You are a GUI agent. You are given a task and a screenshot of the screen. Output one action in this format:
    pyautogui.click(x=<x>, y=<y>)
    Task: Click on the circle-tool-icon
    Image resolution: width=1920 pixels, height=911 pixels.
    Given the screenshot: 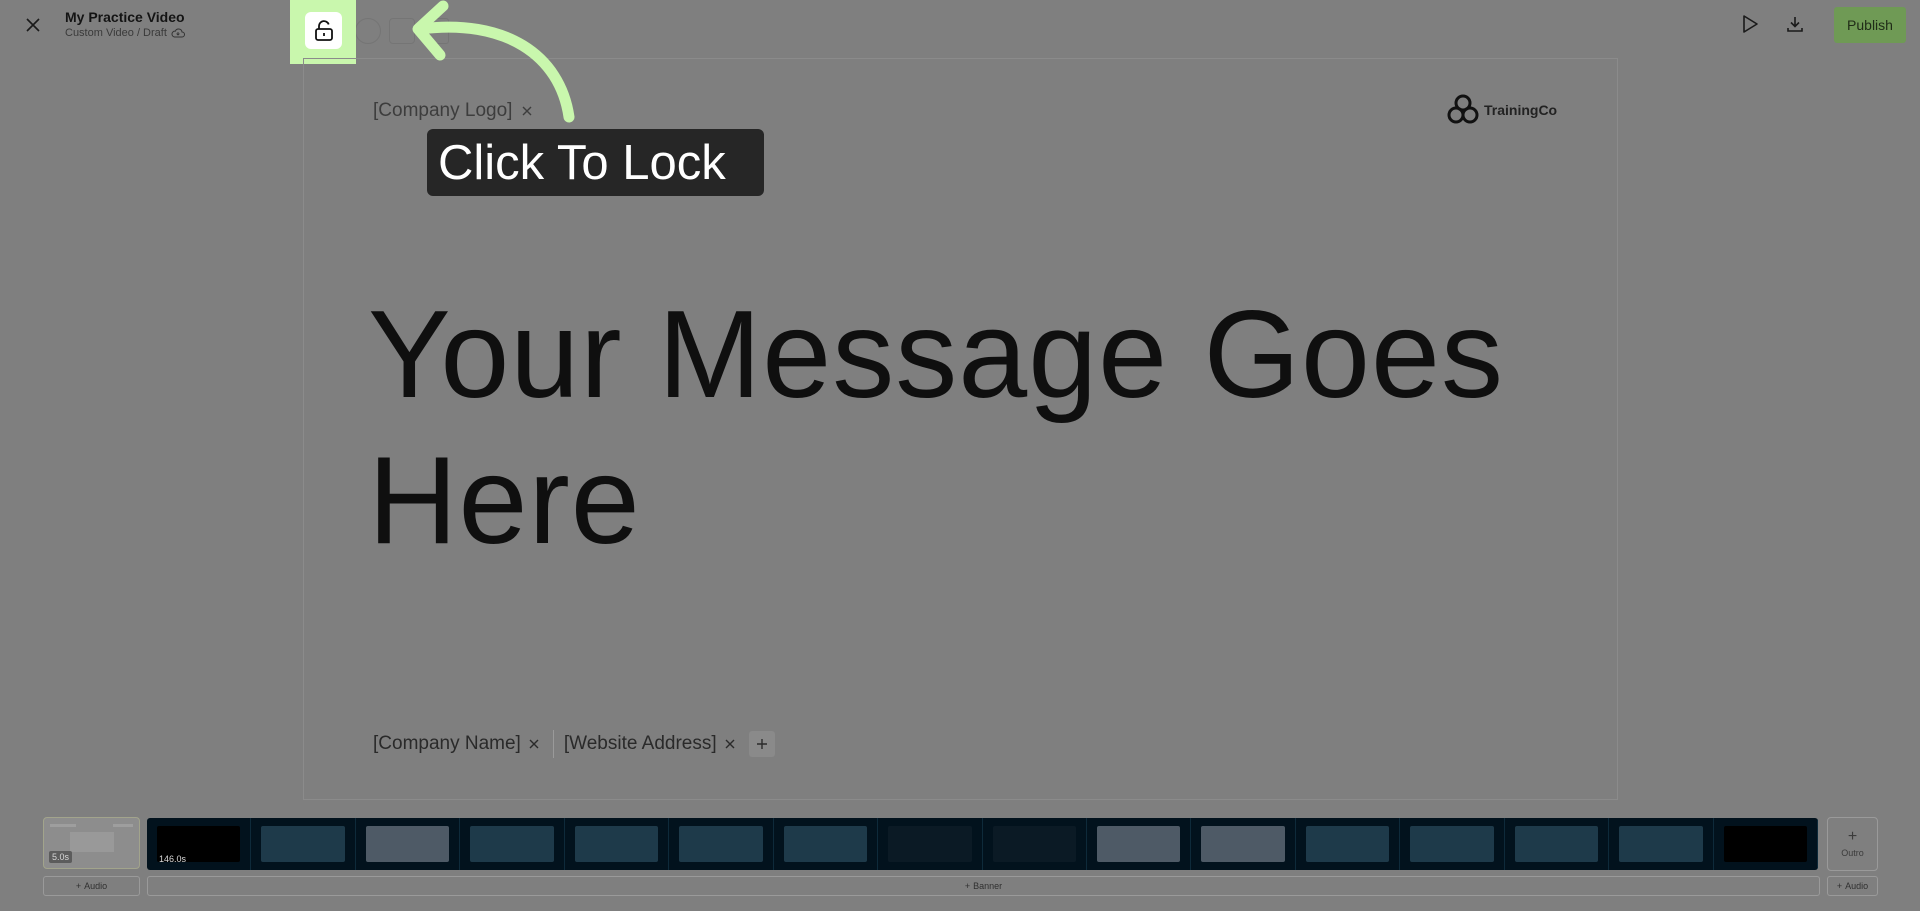 What is the action you would take?
    pyautogui.click(x=368, y=31)
    